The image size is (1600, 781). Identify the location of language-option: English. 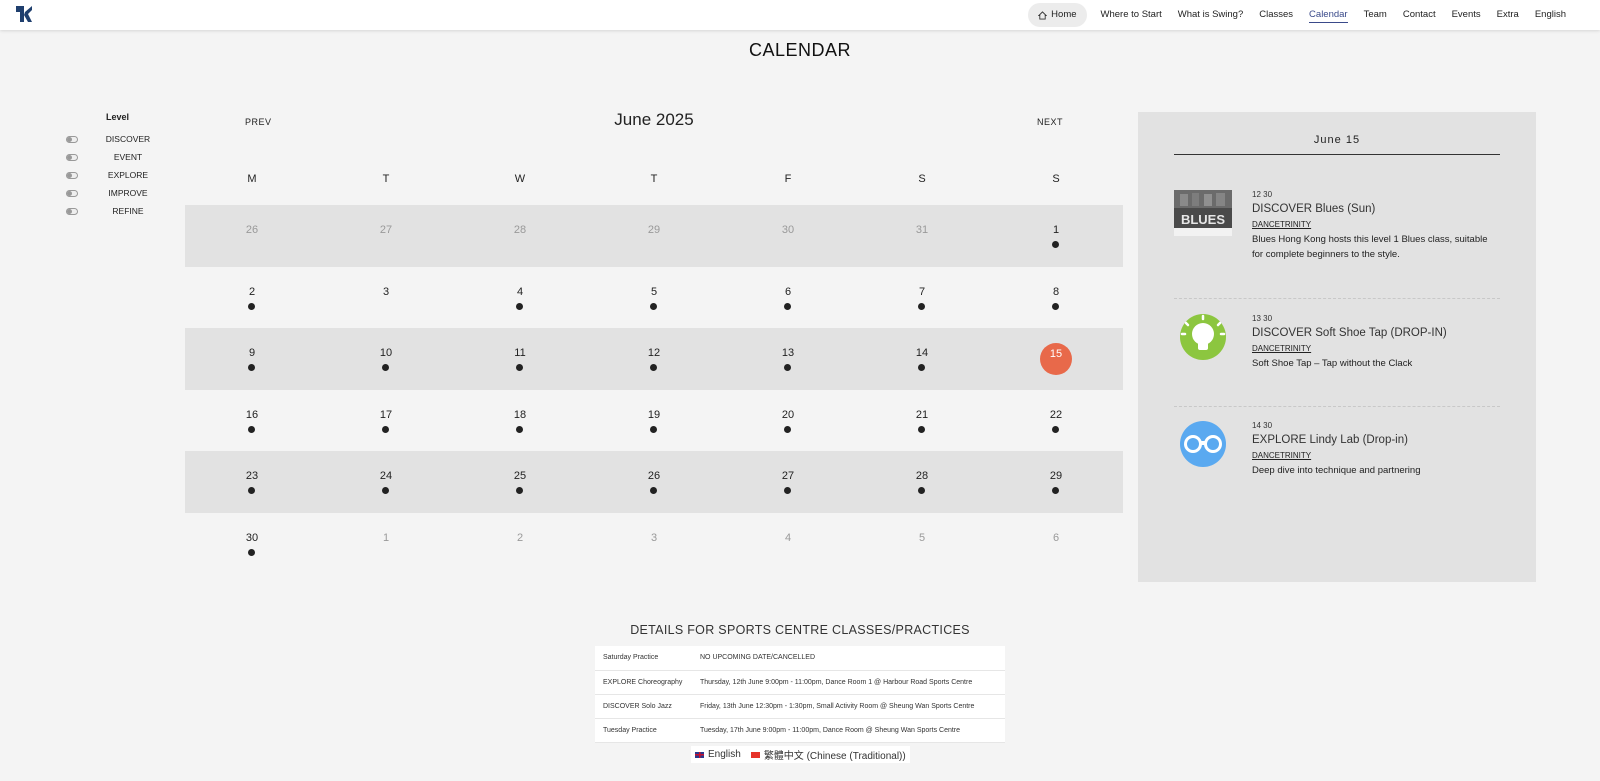
(718, 754).